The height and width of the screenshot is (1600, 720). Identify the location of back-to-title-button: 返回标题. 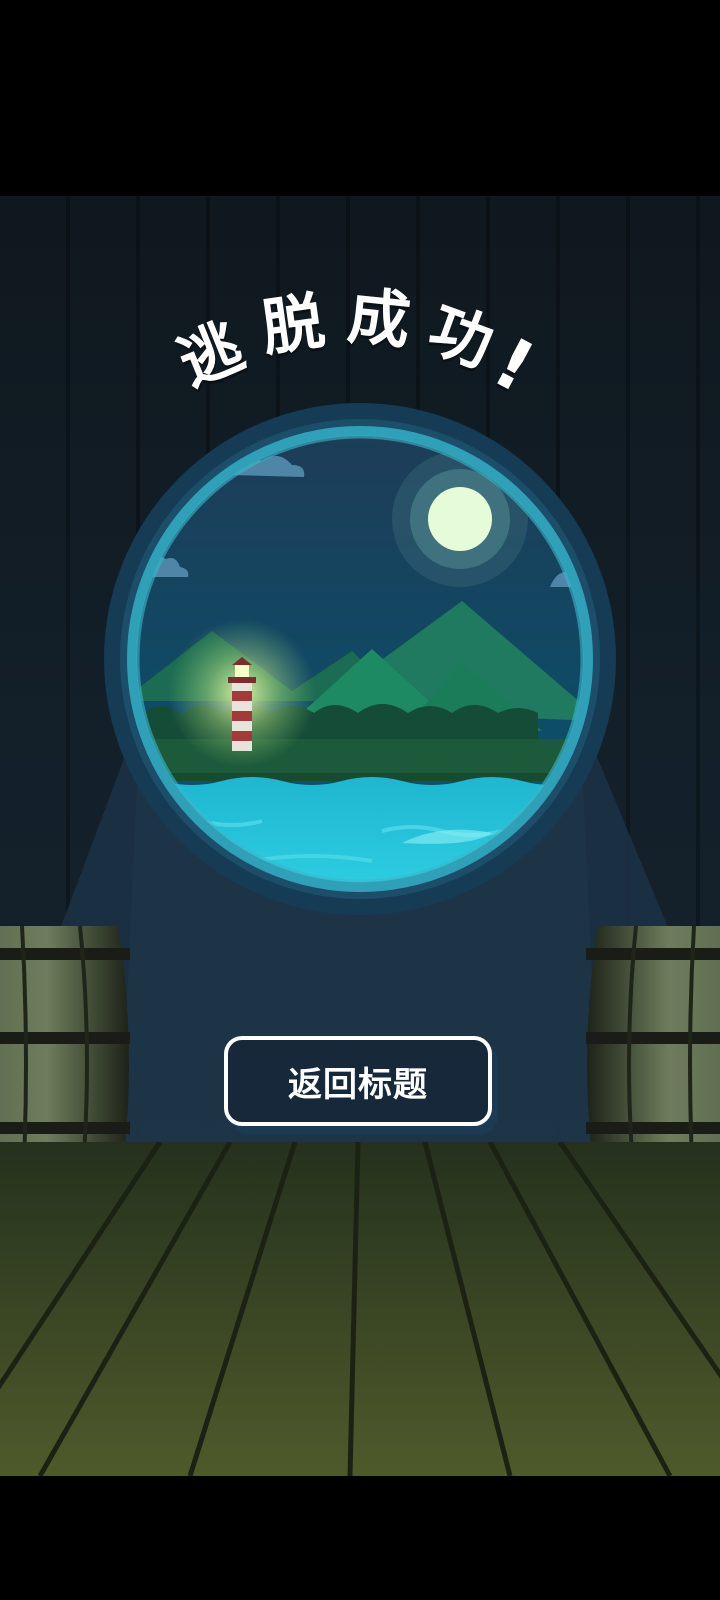
(358, 1081).